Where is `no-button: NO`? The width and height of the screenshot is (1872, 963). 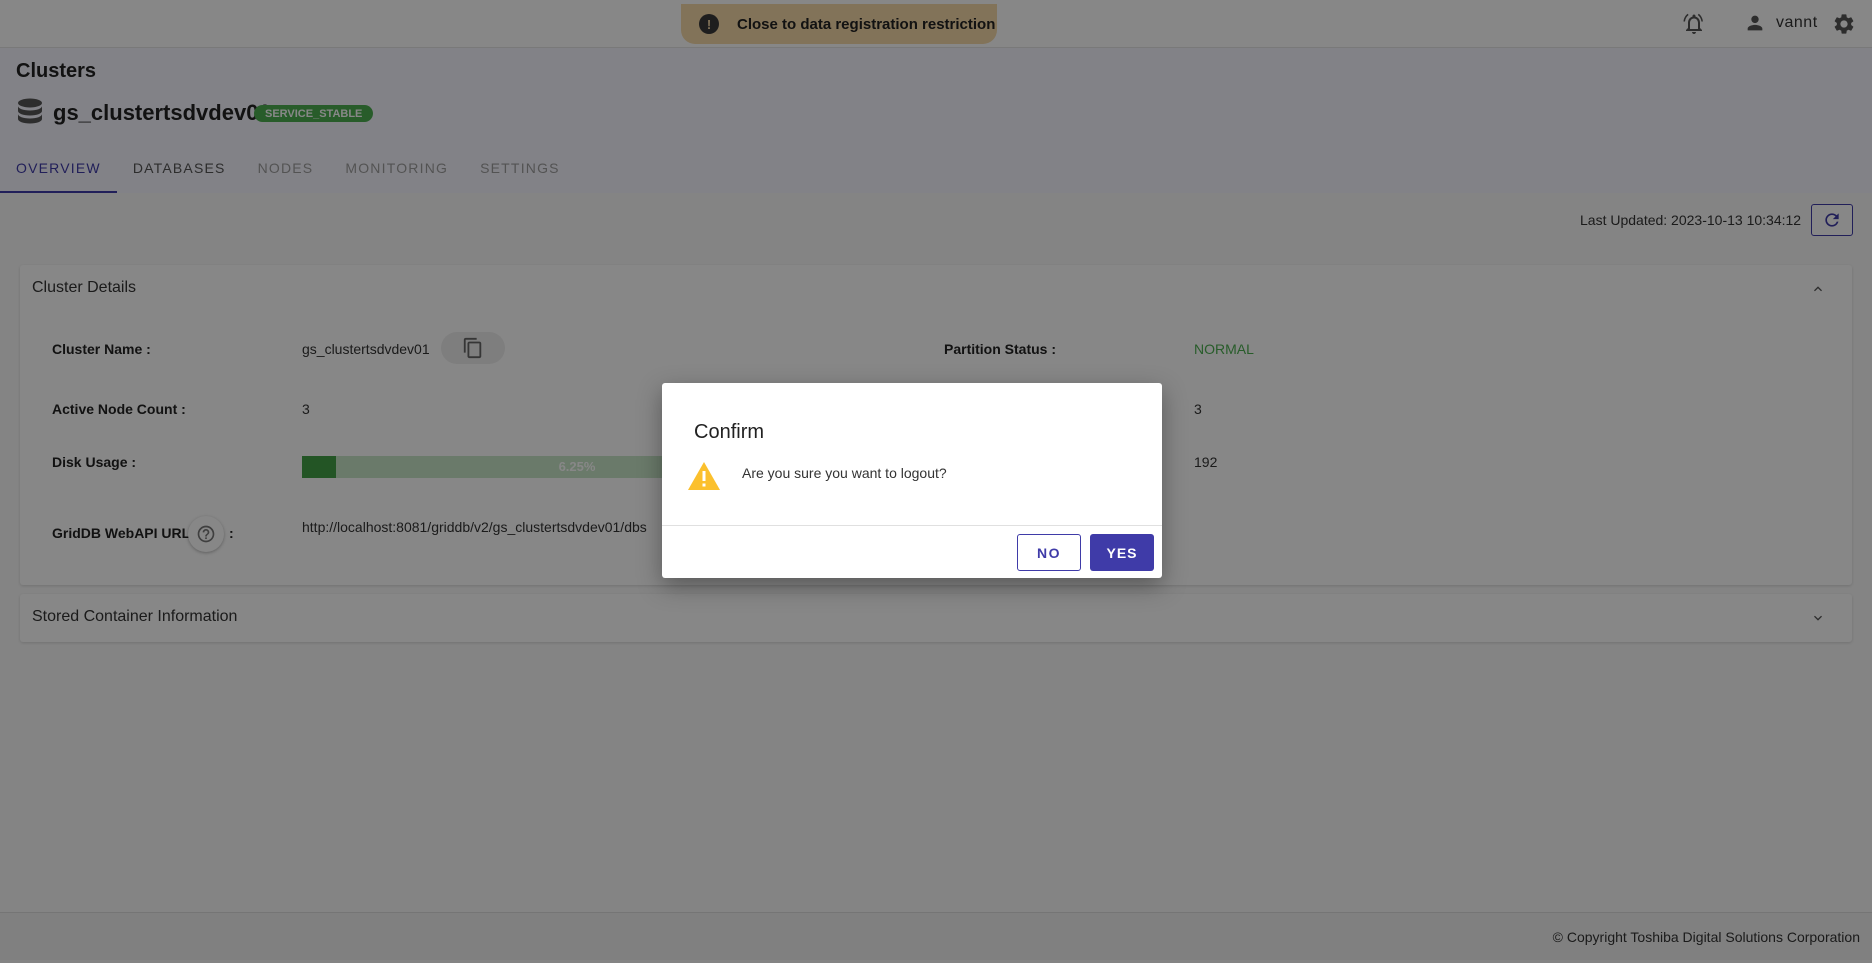
no-button: NO is located at coordinates (1049, 552).